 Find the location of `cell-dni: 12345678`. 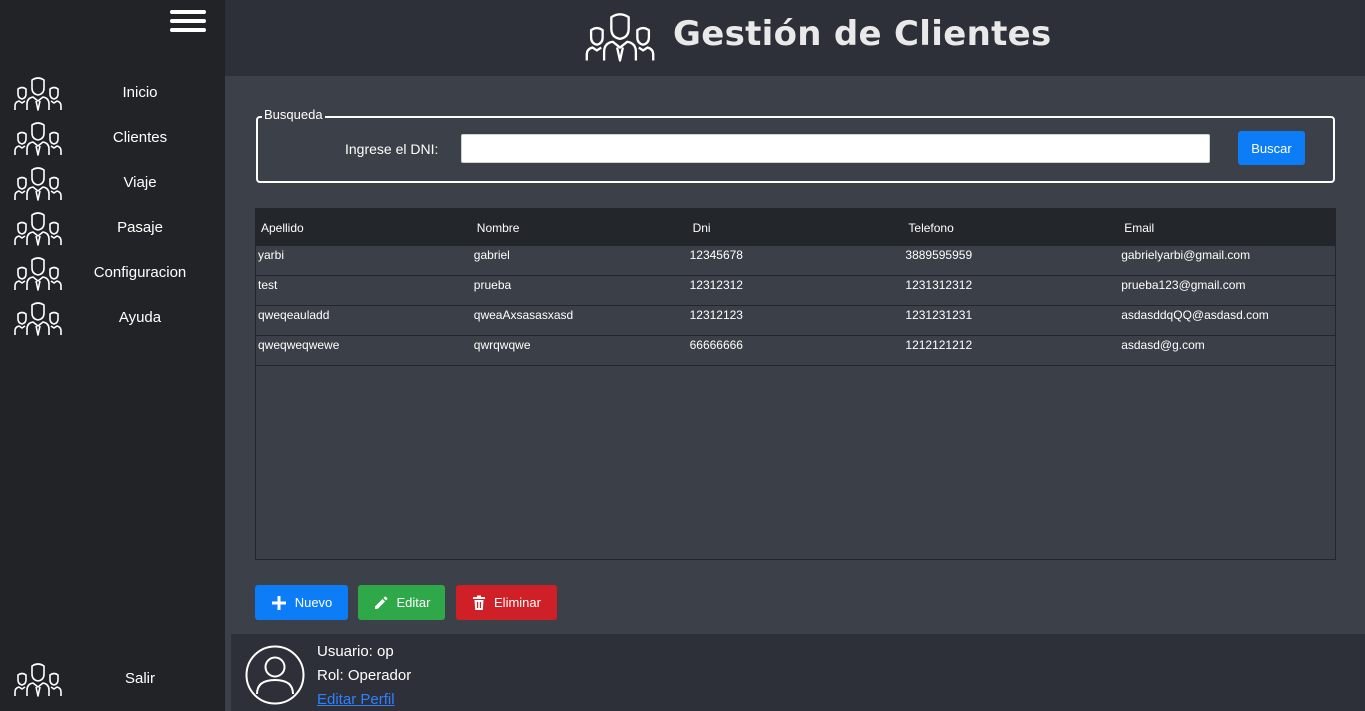

cell-dni: 12345678 is located at coordinates (716, 255).